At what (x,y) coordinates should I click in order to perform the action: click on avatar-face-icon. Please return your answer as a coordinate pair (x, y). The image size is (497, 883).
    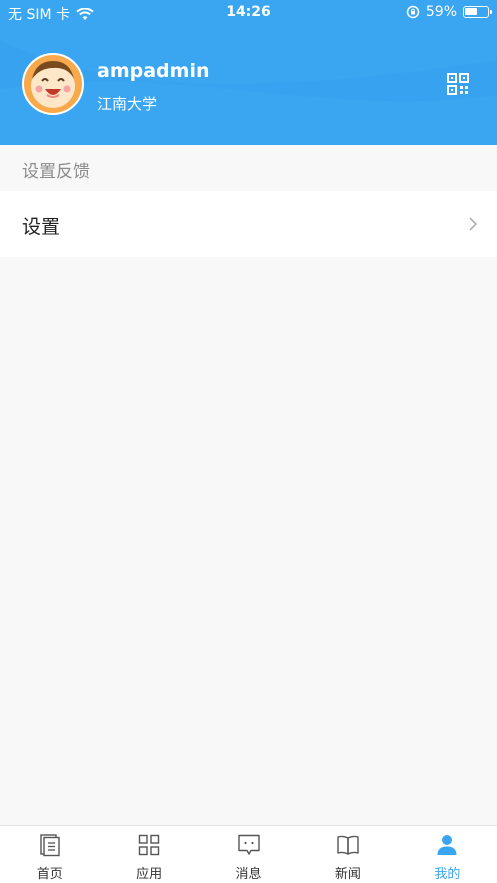
    Looking at the image, I should click on (53, 84).